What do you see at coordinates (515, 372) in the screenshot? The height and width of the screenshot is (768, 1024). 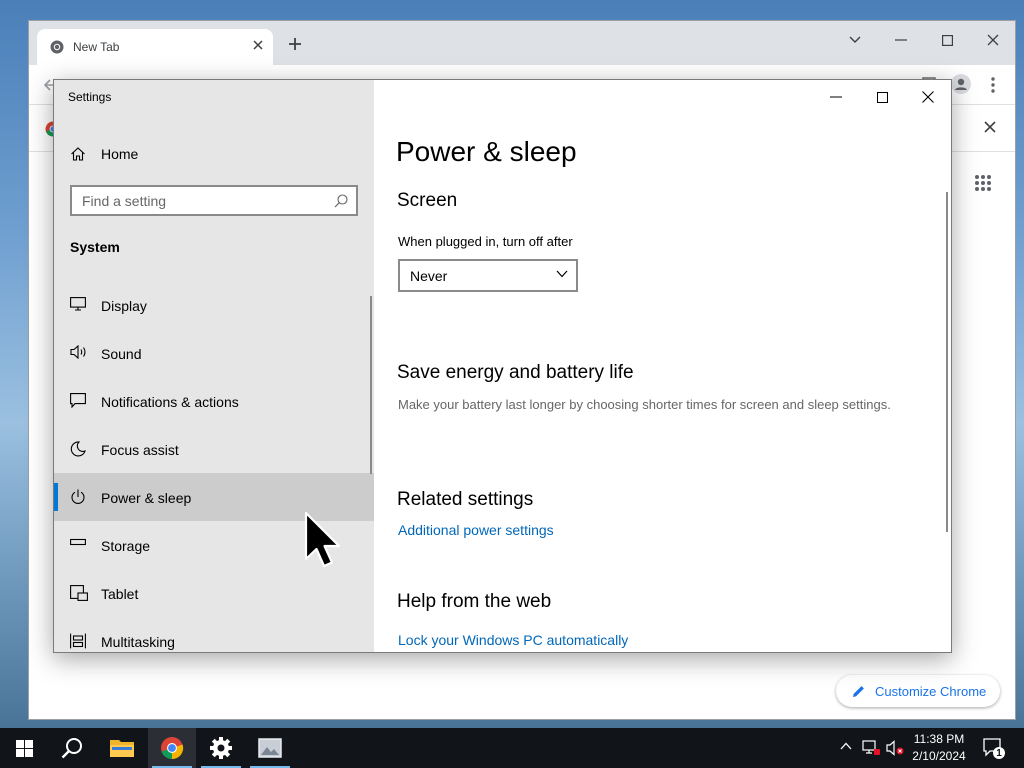 I see `save-energy-heading: Save energy and battery life` at bounding box center [515, 372].